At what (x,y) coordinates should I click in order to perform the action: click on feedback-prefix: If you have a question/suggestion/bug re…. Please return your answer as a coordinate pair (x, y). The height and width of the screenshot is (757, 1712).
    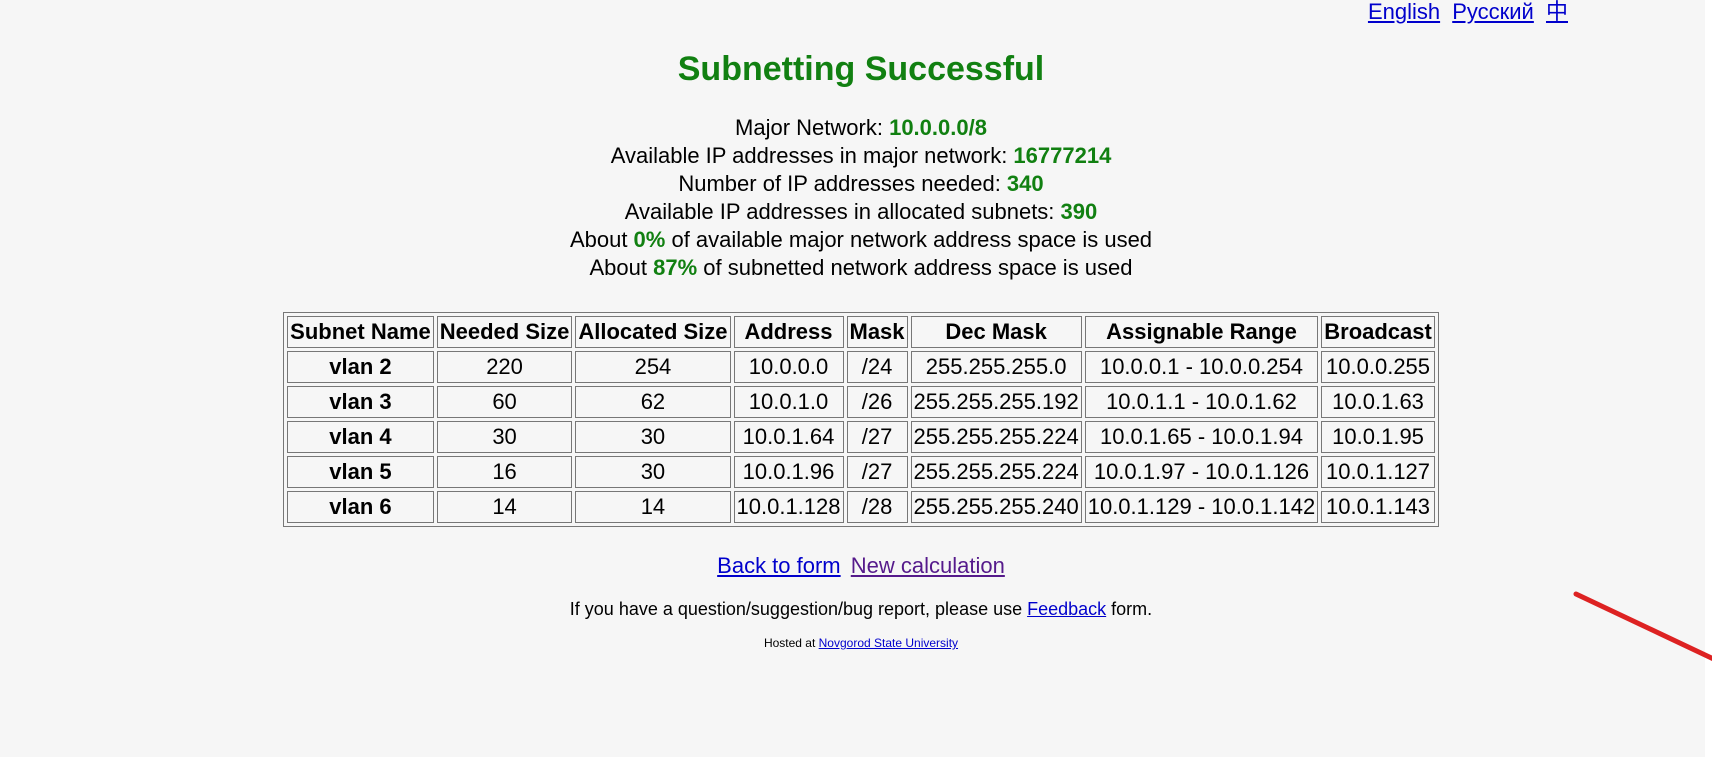
    Looking at the image, I should click on (798, 609).